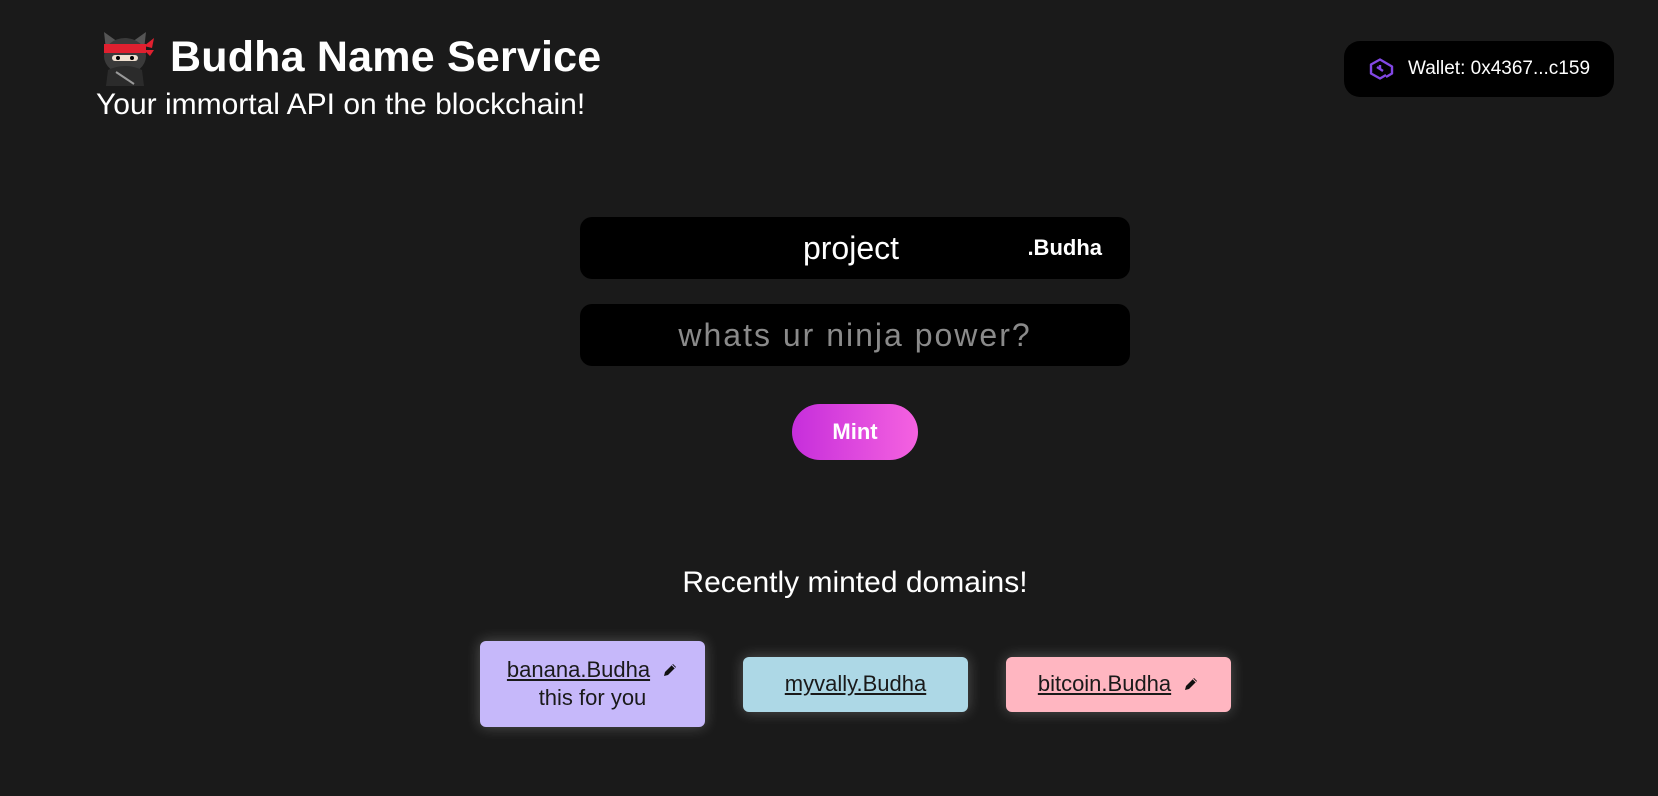 The width and height of the screenshot is (1658, 796). I want to click on domain-link-row: bitcoin.Budha, so click(1118, 684).